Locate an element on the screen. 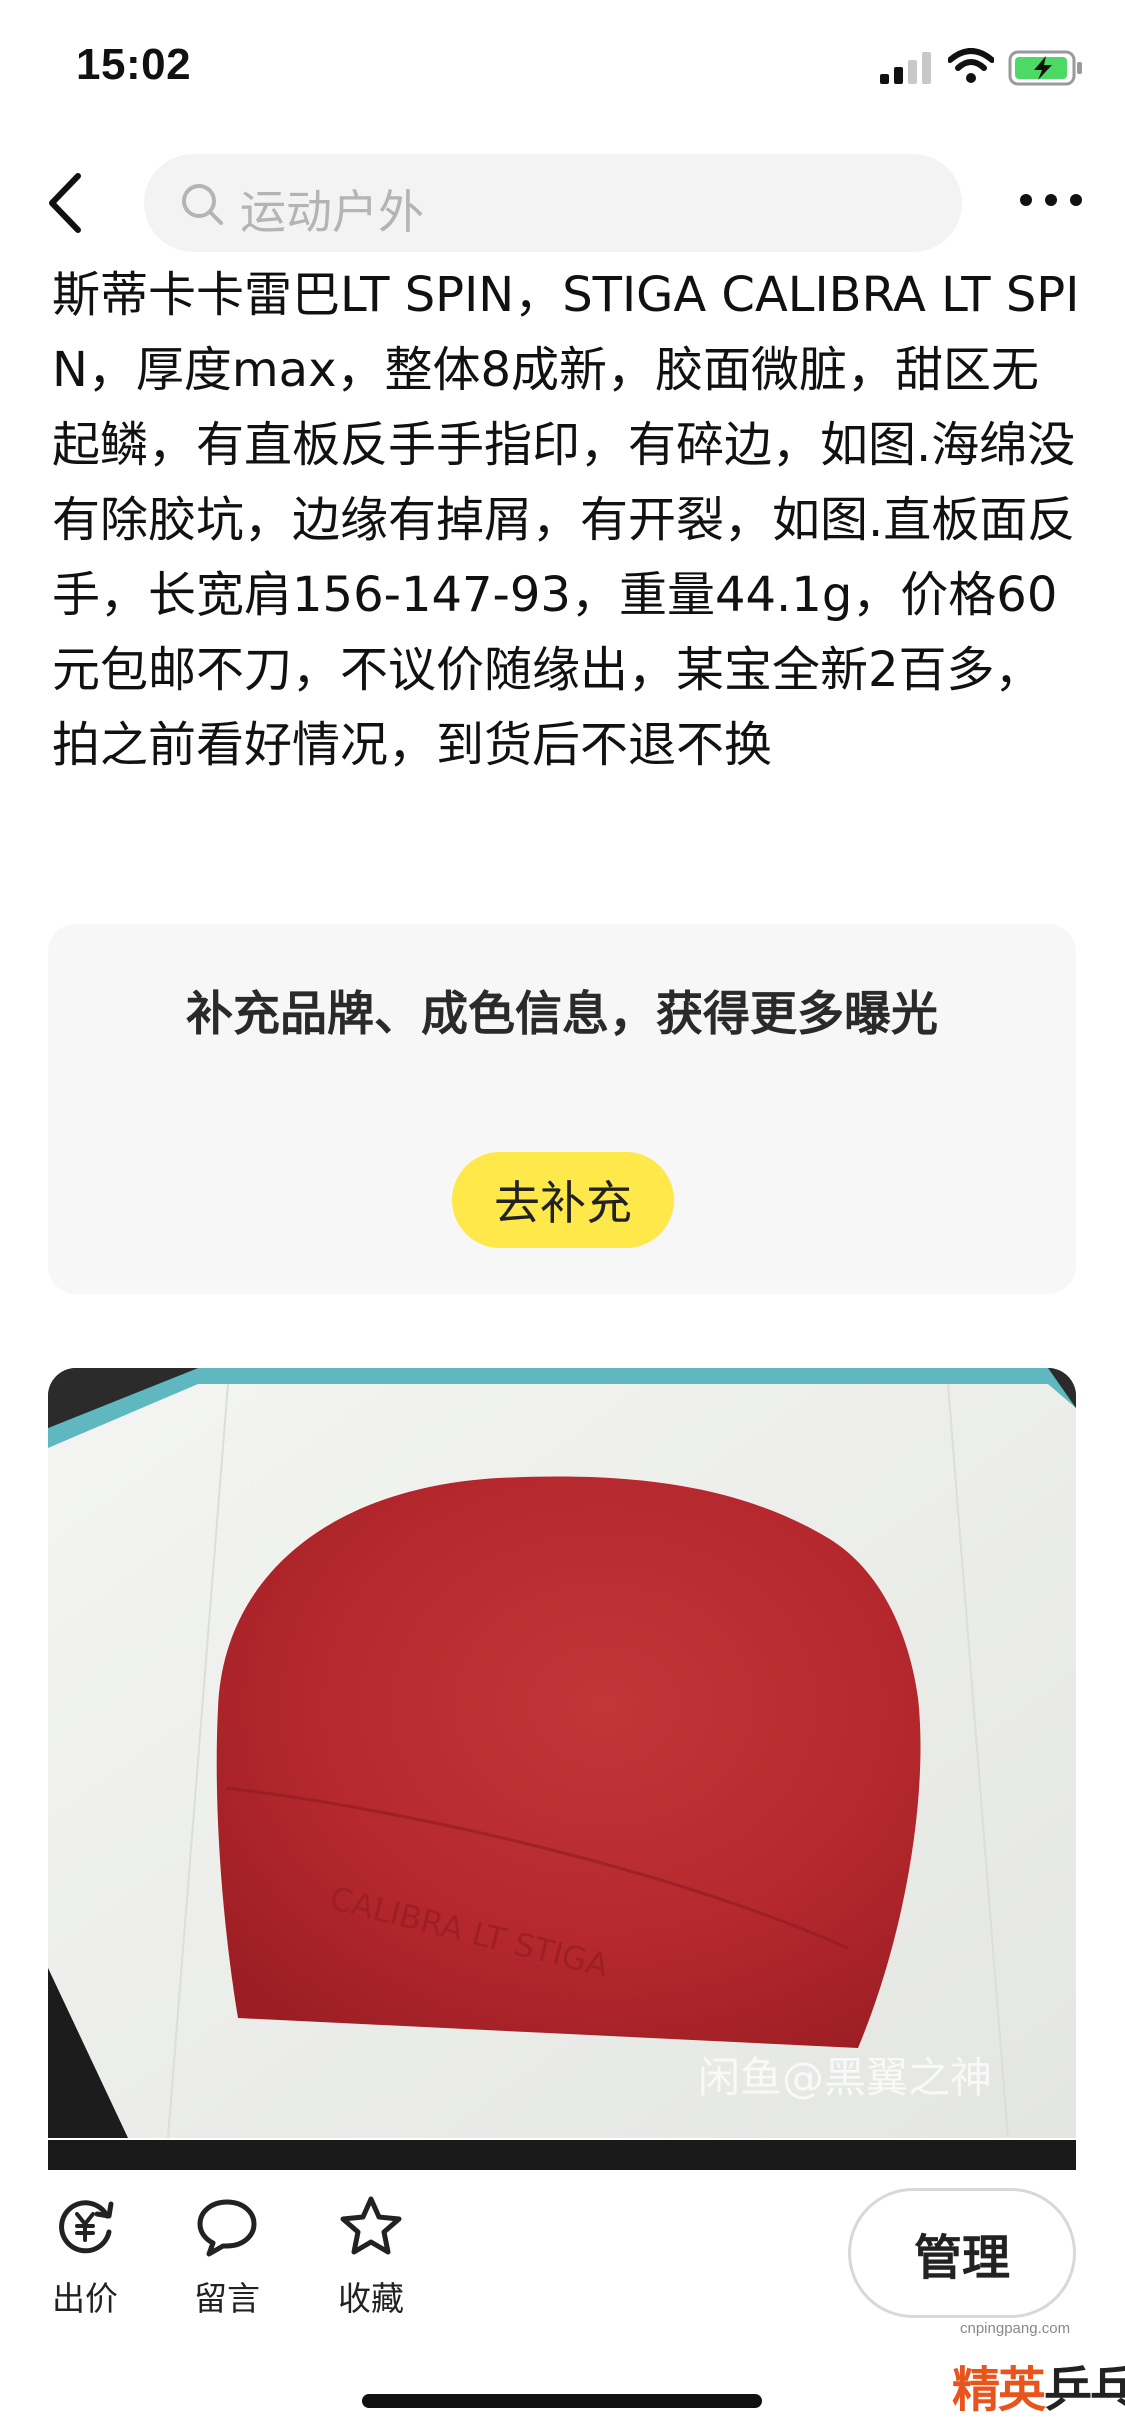 The width and height of the screenshot is (1125, 2436). star-icon is located at coordinates (371, 2225).